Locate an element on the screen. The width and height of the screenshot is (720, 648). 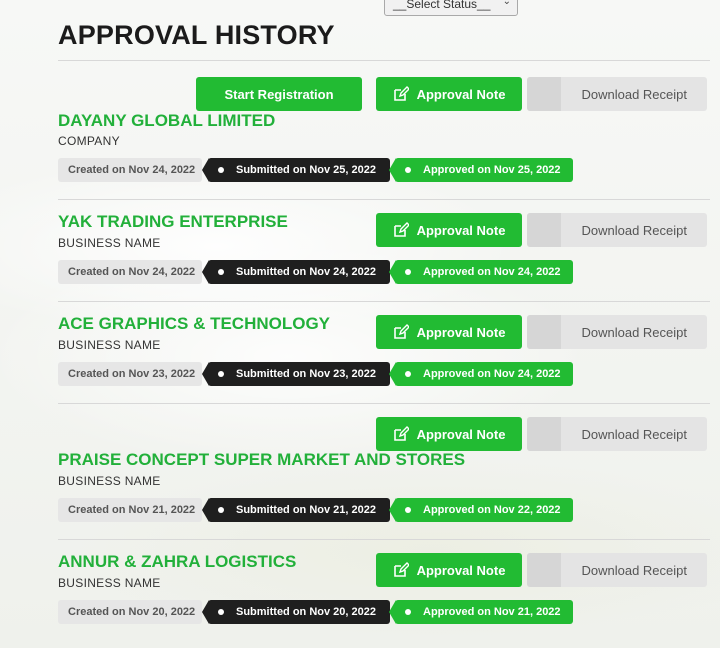
created-date-text: Created on Nov 21, 2022 is located at coordinates (132, 510).